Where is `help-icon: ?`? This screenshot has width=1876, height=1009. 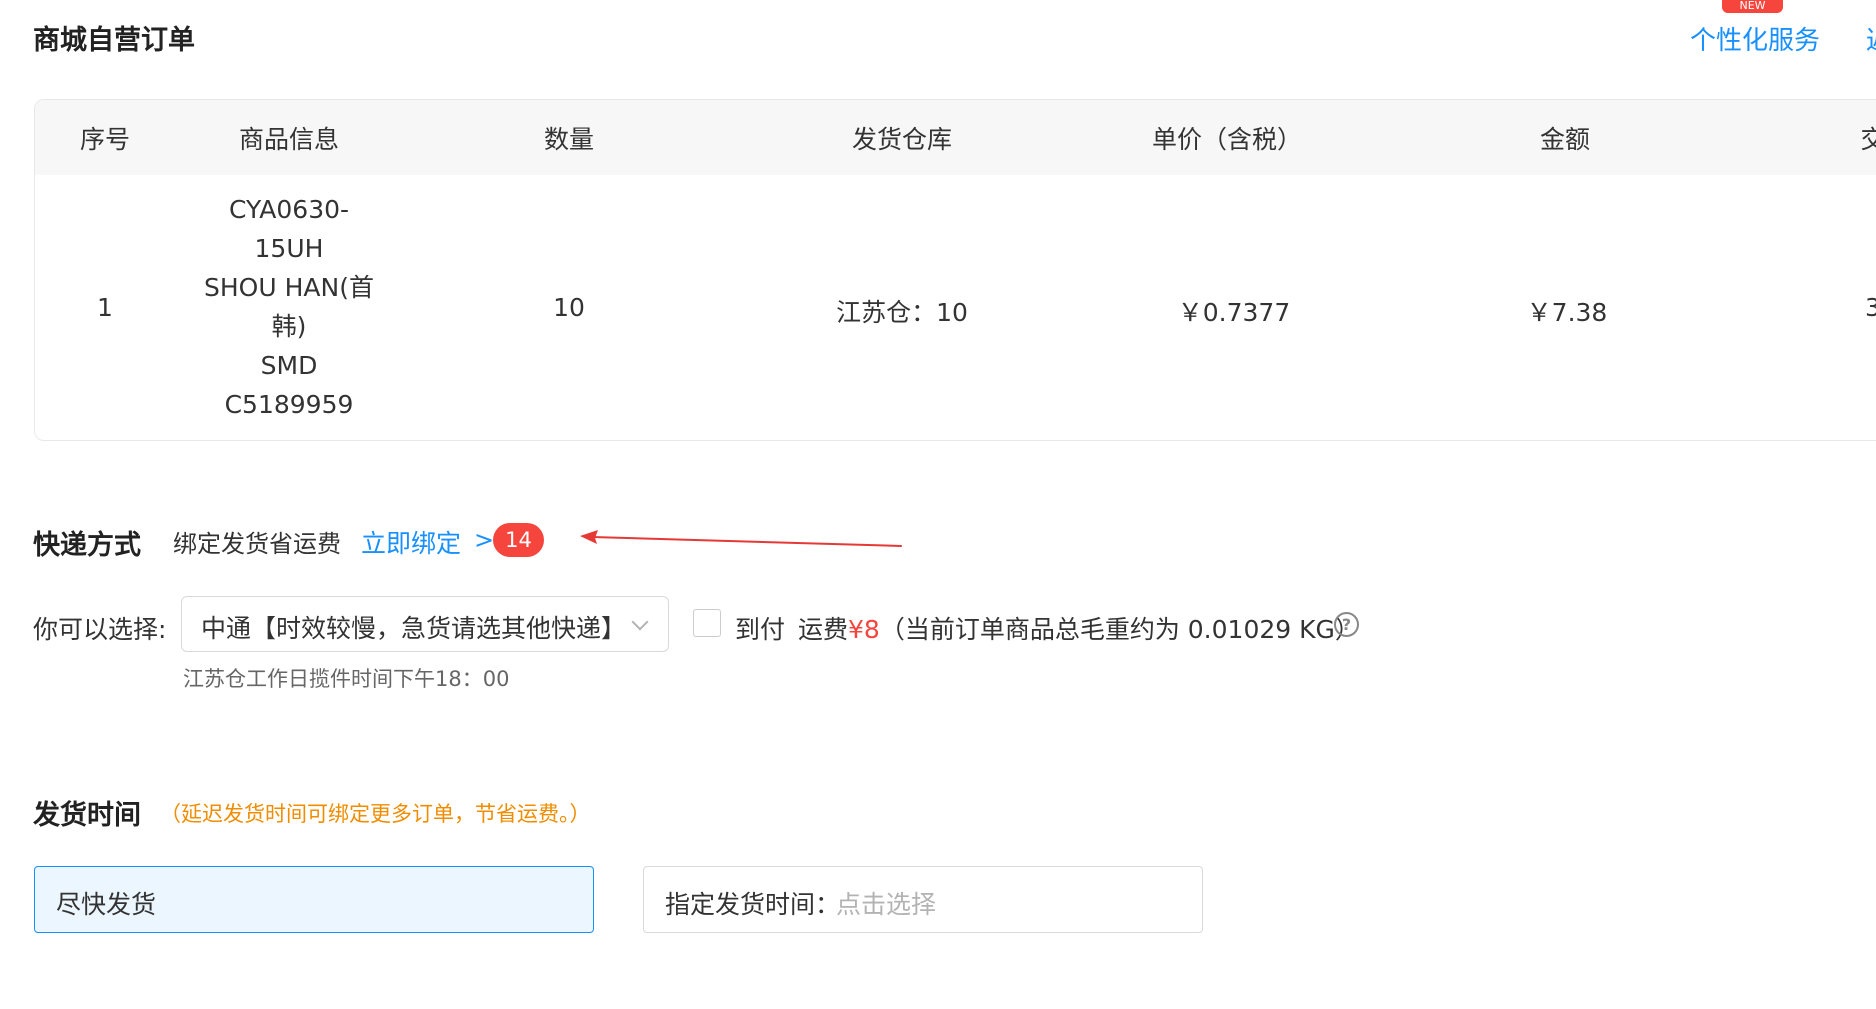
help-icon: ? is located at coordinates (1346, 624).